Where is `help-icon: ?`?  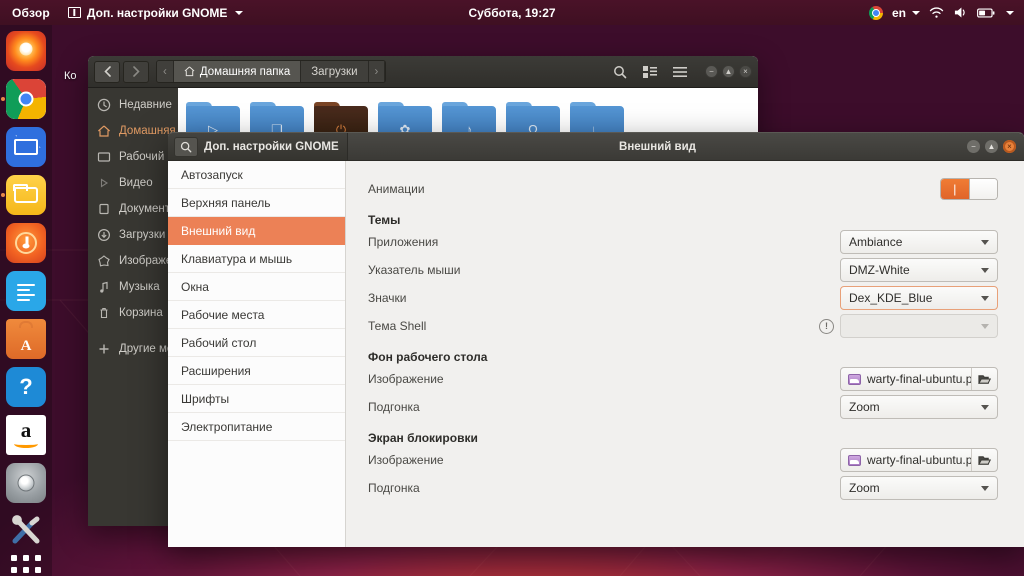 help-icon: ? is located at coordinates (26, 387).